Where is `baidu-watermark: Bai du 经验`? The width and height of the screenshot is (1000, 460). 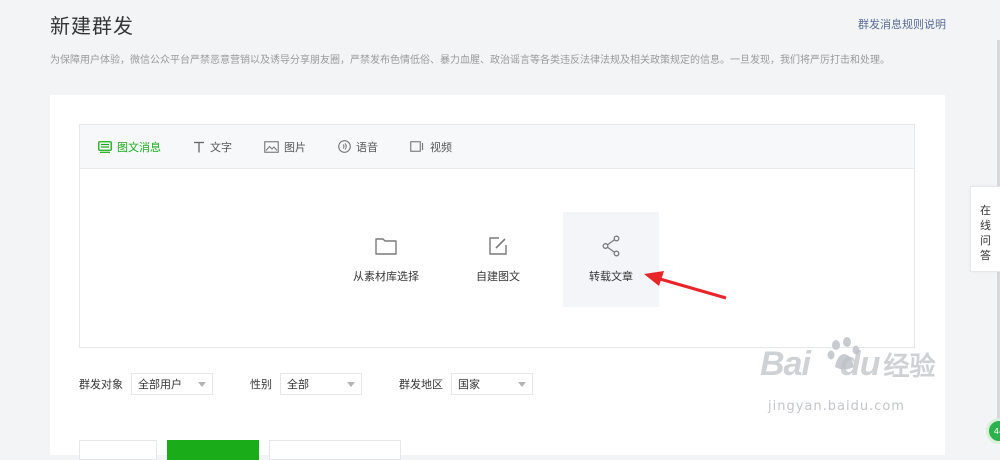 baidu-watermark: Bai du 经验 is located at coordinates (847, 364).